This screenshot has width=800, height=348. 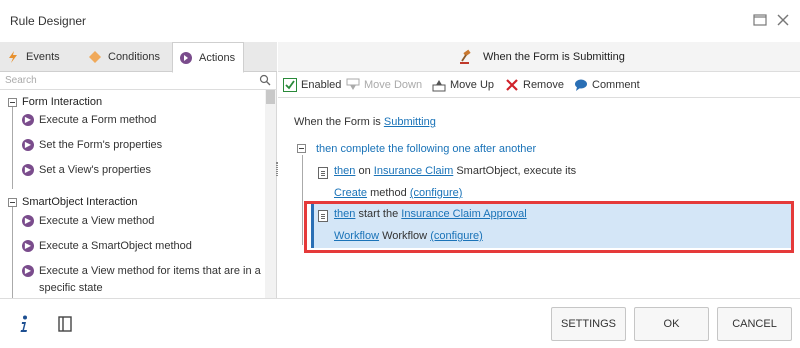 I want to click on rule-header: When the Form is Submitting, so click(x=539, y=57).